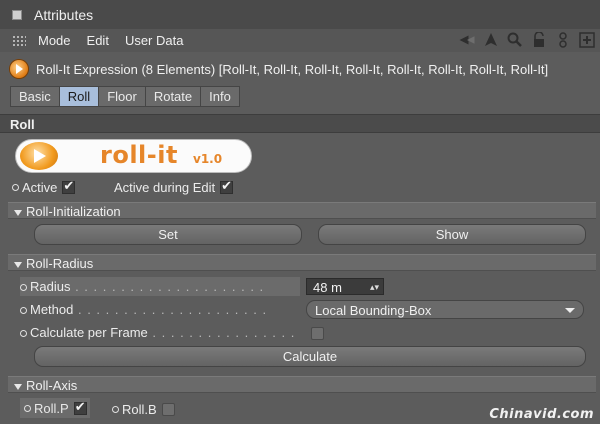  I want to click on menu-edit: Edit, so click(98, 40).